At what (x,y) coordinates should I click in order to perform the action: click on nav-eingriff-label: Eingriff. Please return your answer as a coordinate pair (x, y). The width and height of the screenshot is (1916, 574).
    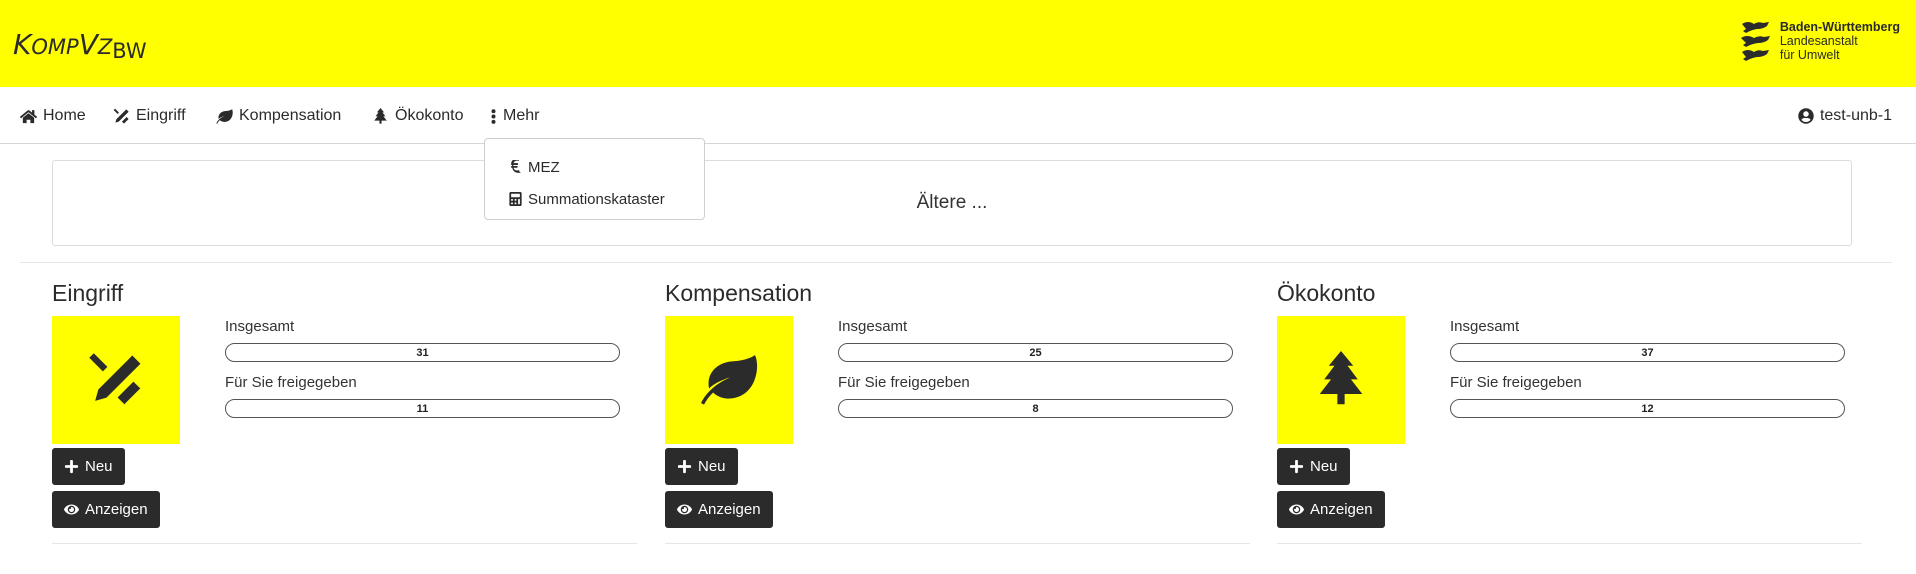
    Looking at the image, I should click on (161, 115).